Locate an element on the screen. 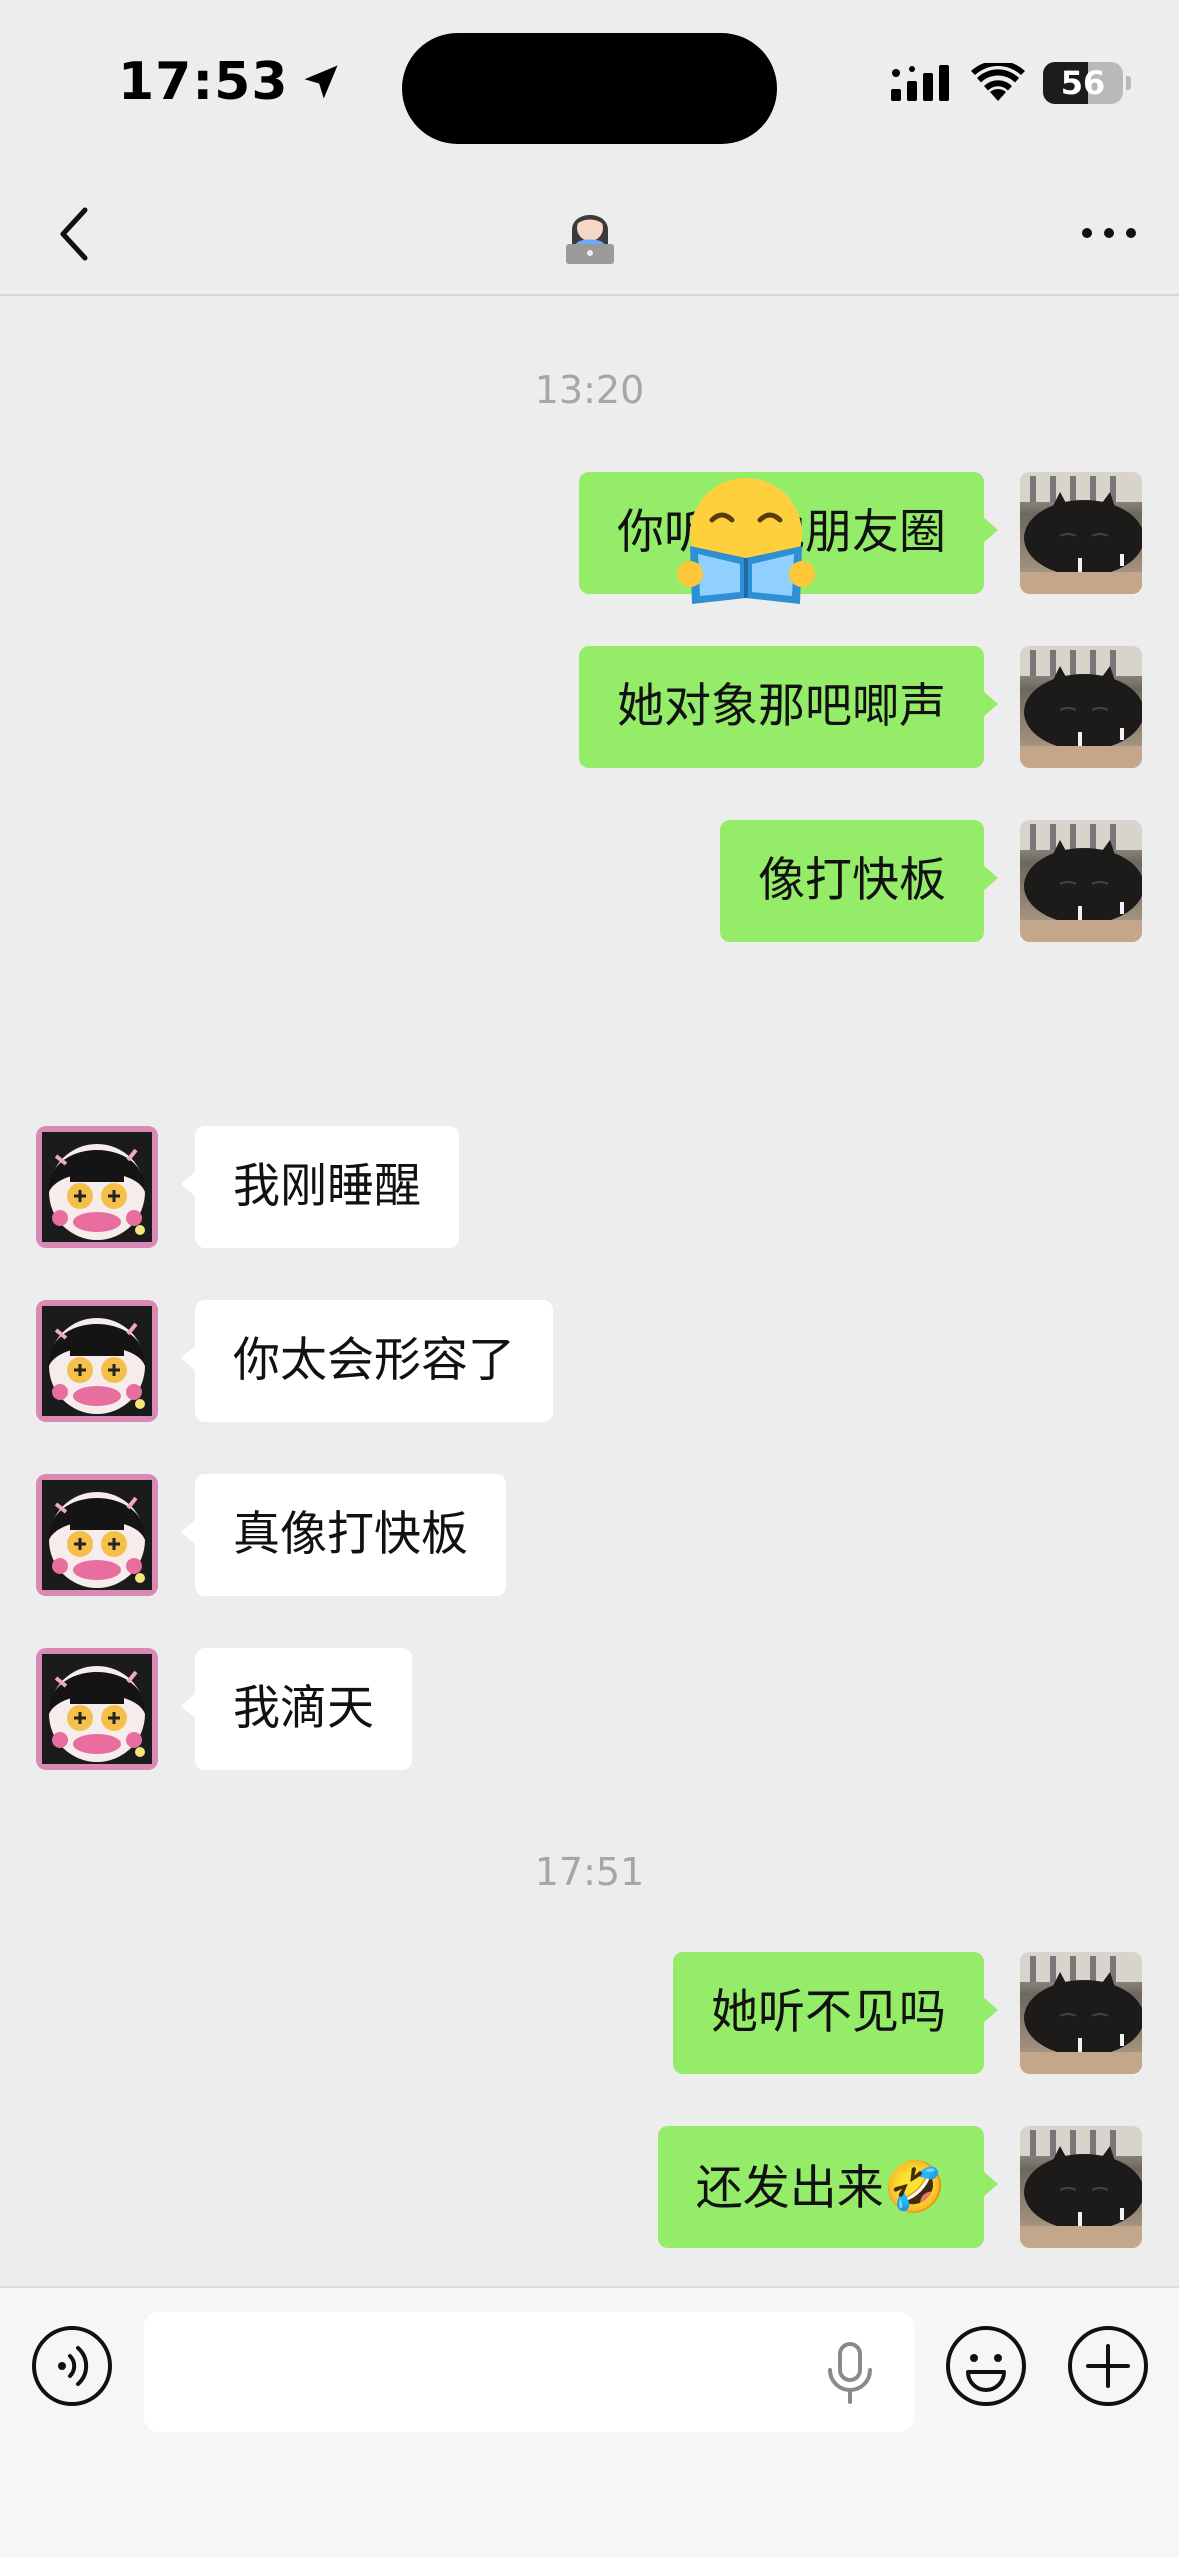 The image size is (1179, 2558). chat-title is located at coordinates (590, 232).